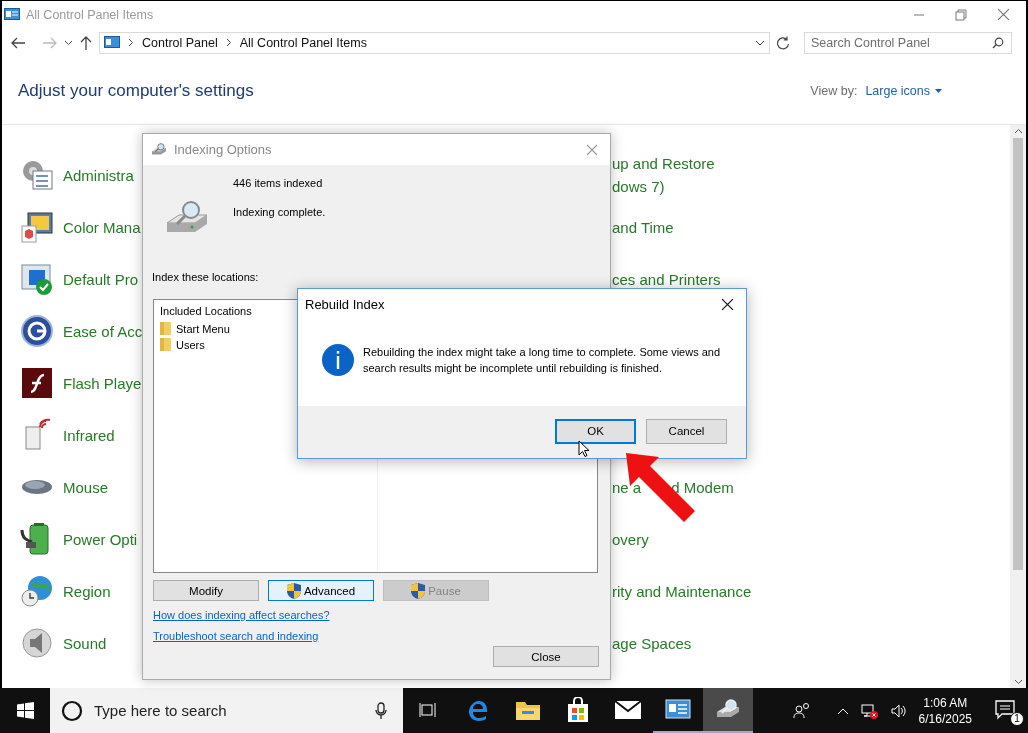 The width and height of the screenshot is (1028, 733). What do you see at coordinates (236, 636) in the screenshot?
I see `help-link: Troubleshoot search and indexing` at bounding box center [236, 636].